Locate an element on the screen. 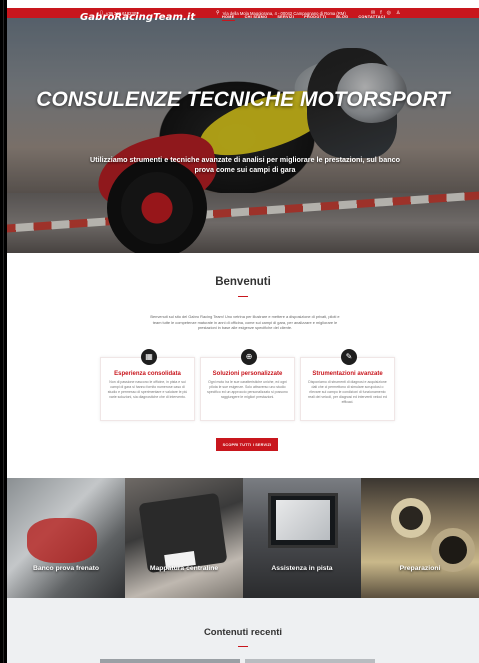 The image size is (479, 663). recent-title: Contenuti recenti is located at coordinates (243, 632).